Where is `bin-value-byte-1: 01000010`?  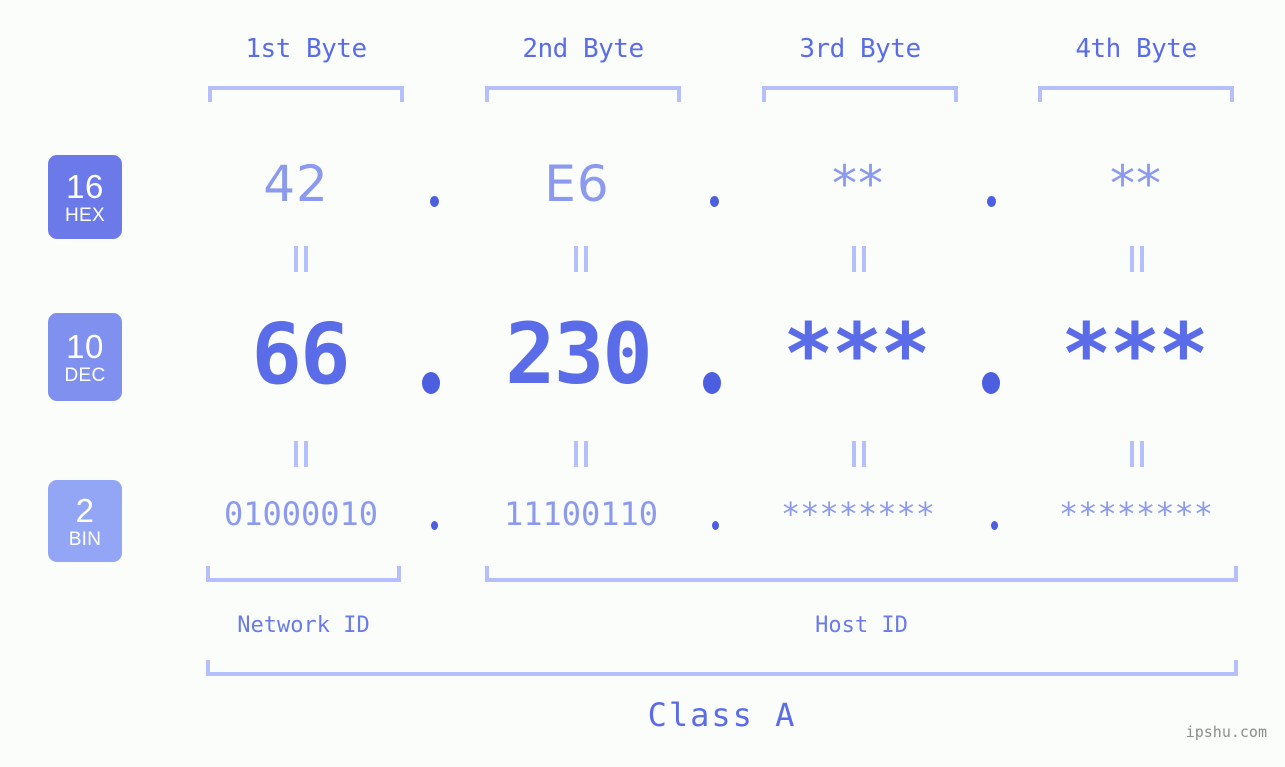
bin-value-byte-1: 01000010 is located at coordinates (301, 514).